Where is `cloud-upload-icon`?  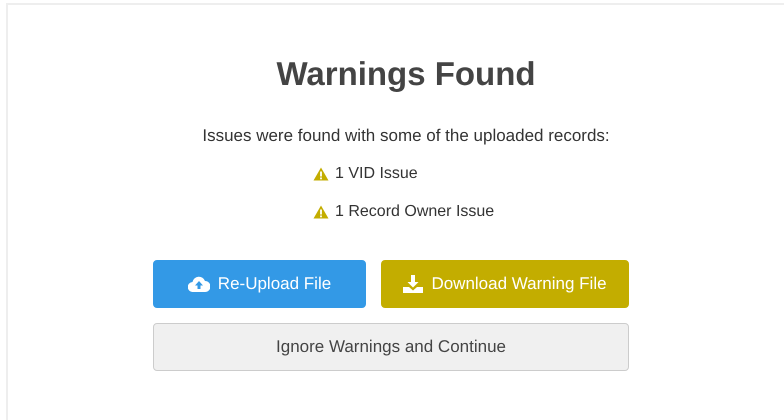
cloud-upload-icon is located at coordinates (199, 284).